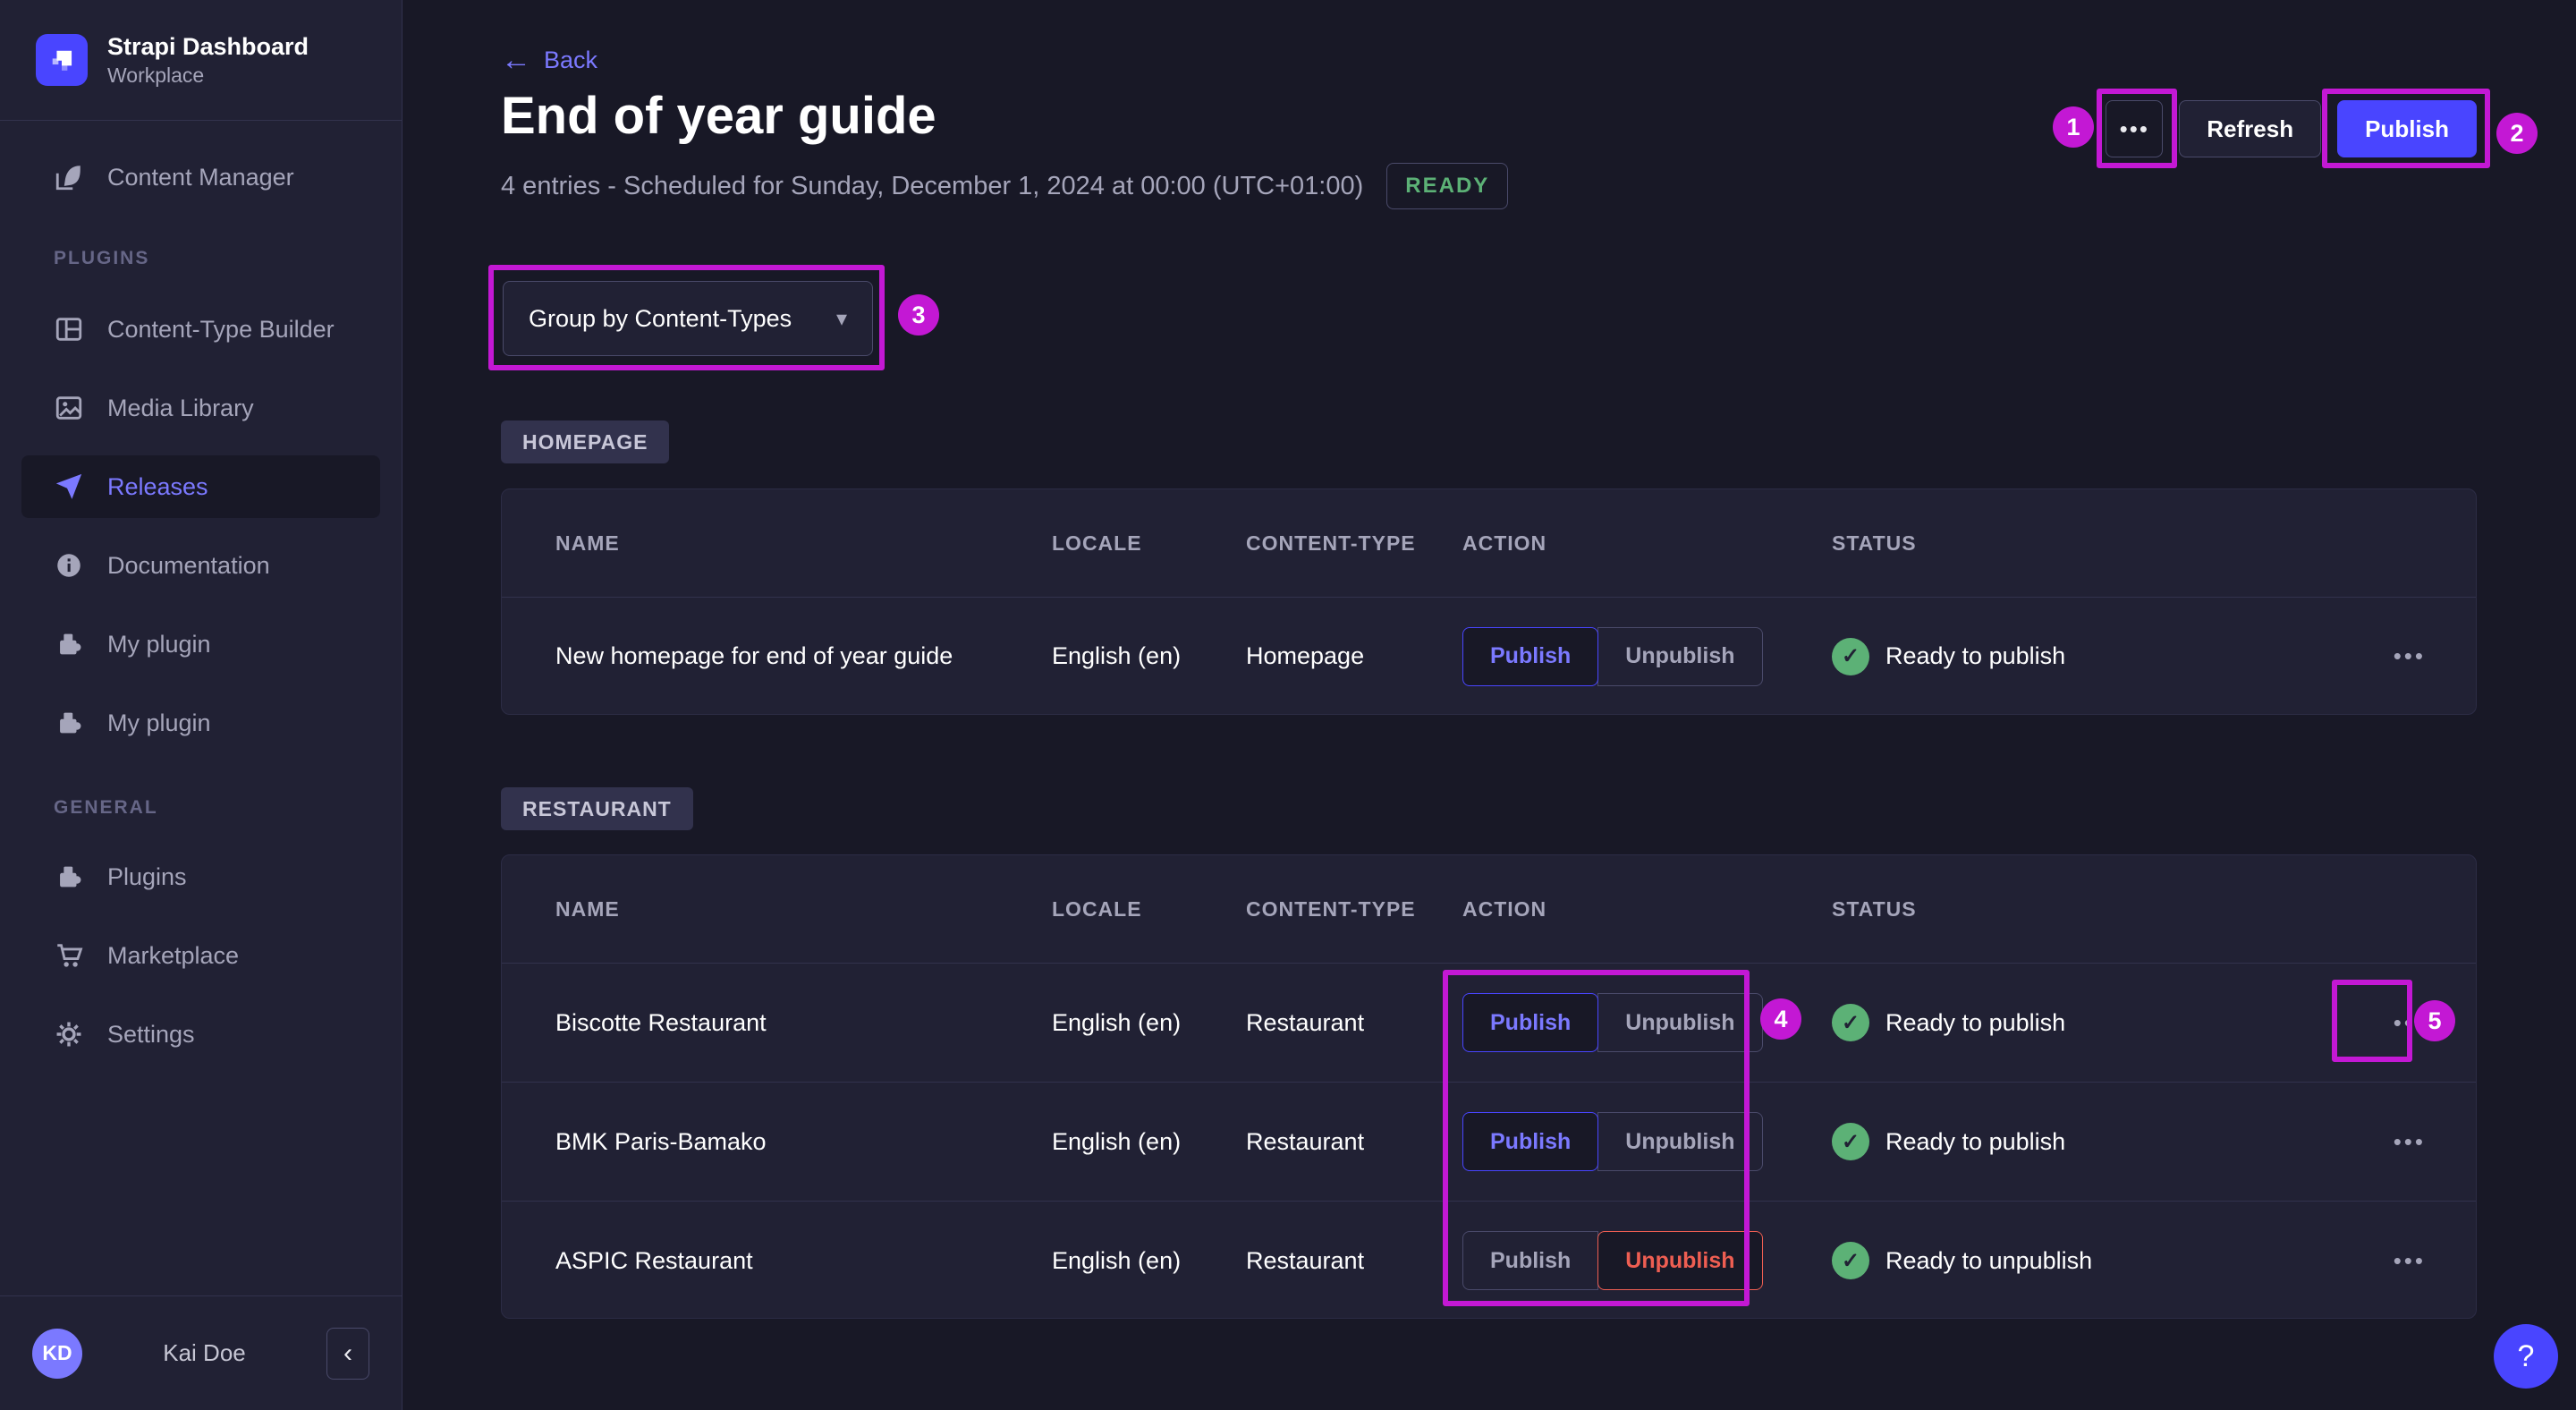  I want to click on back-label: Back, so click(571, 59).